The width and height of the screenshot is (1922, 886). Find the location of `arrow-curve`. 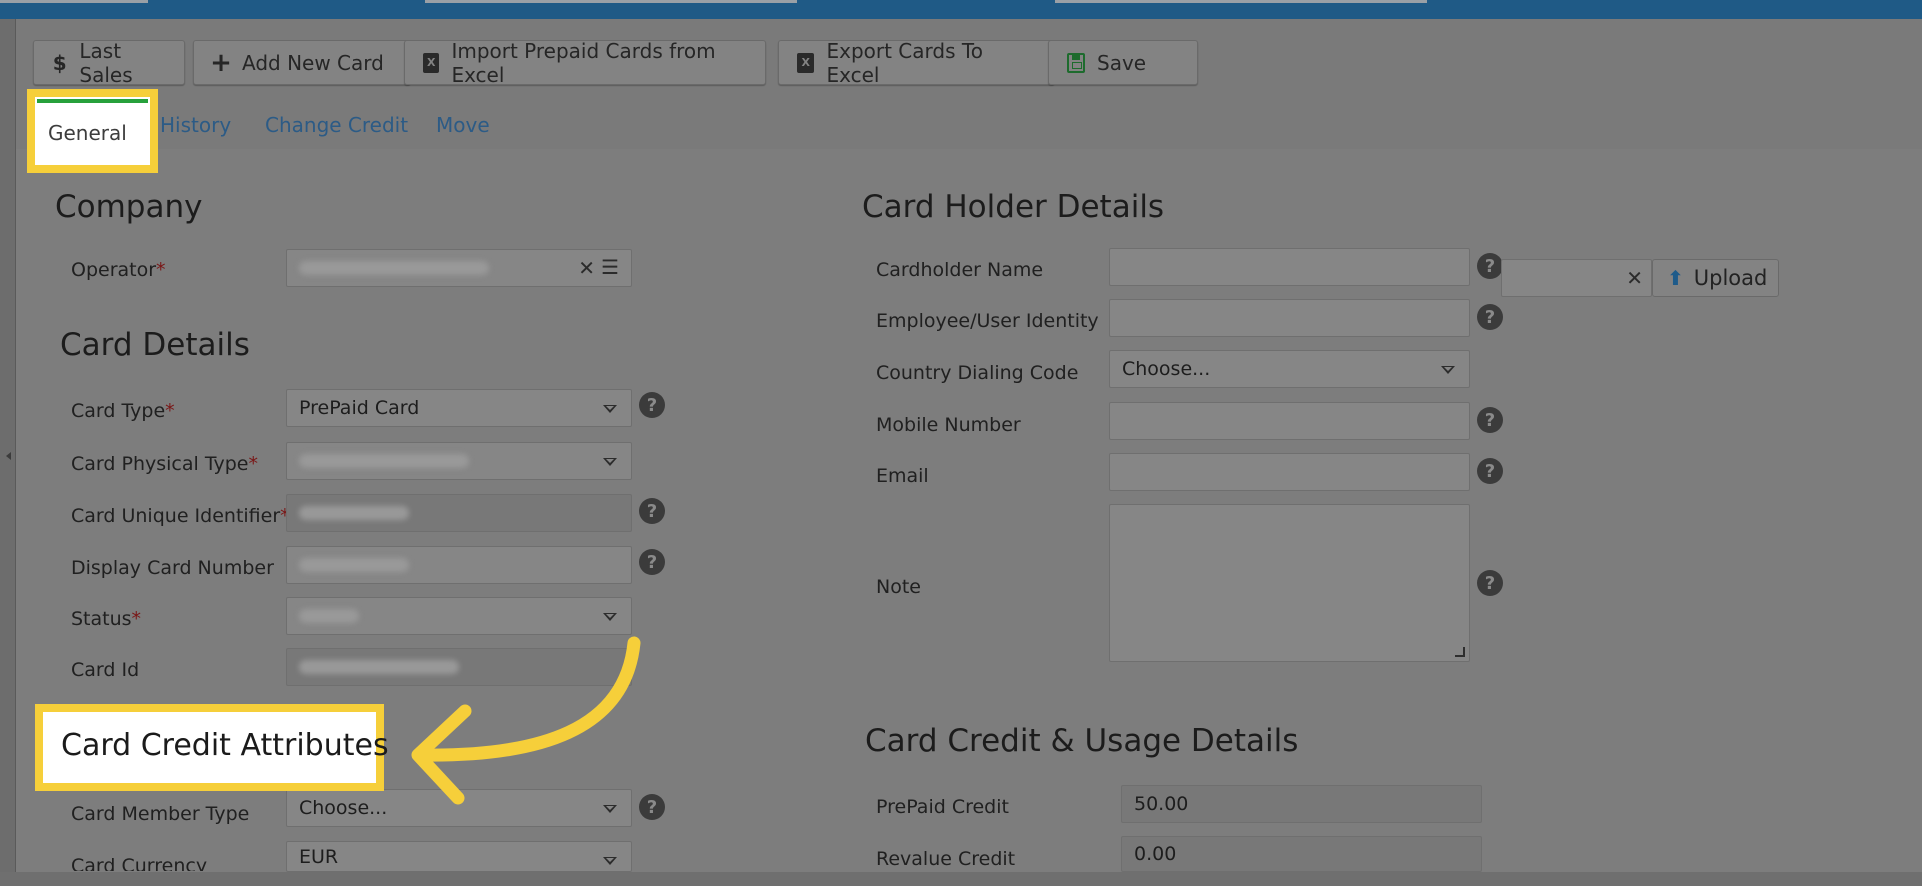

arrow-curve is located at coordinates (527, 699).